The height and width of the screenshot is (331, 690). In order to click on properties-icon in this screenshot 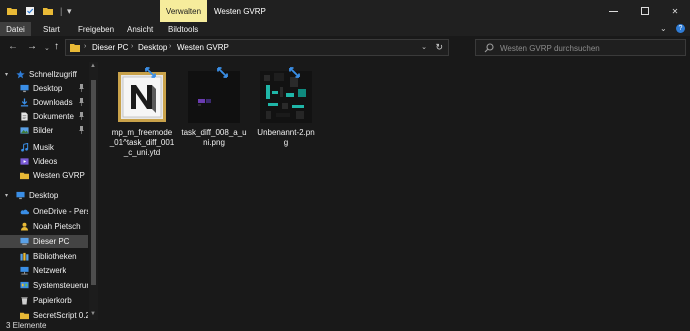, I will do `click(30, 11)`.